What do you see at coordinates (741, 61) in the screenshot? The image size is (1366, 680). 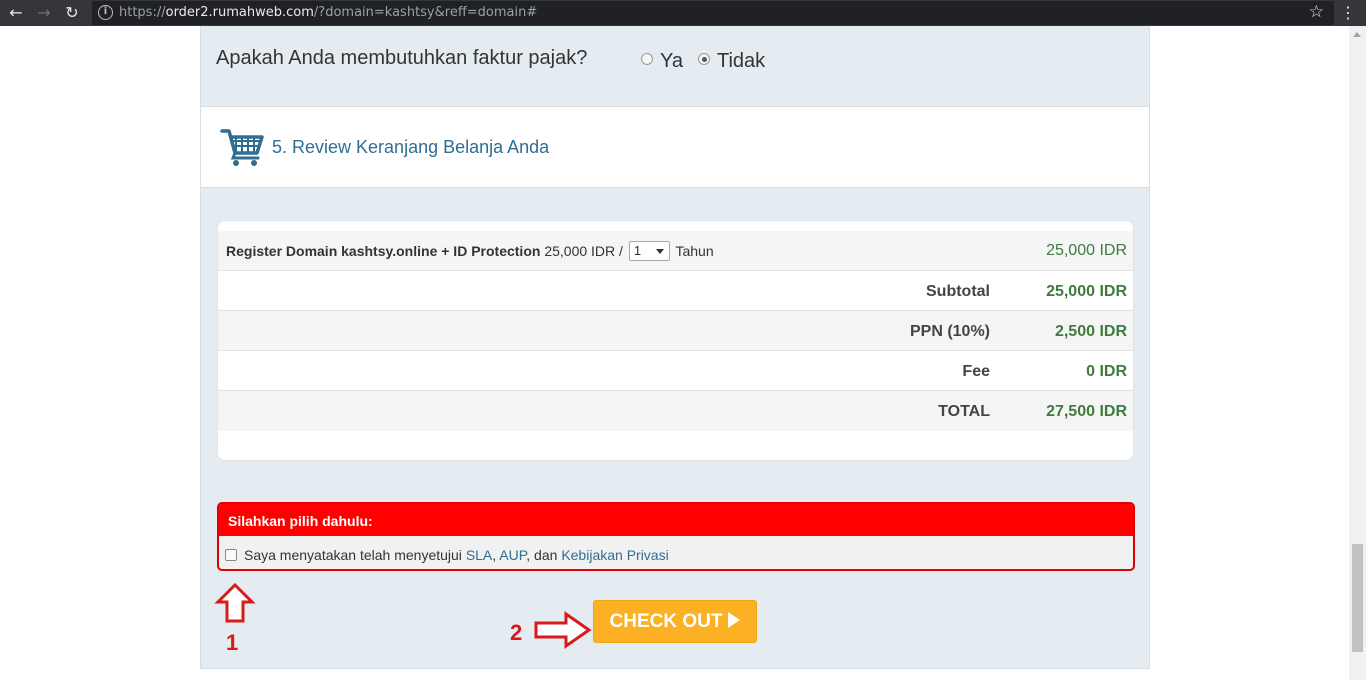 I see `tax-option-no-label: Tidak` at bounding box center [741, 61].